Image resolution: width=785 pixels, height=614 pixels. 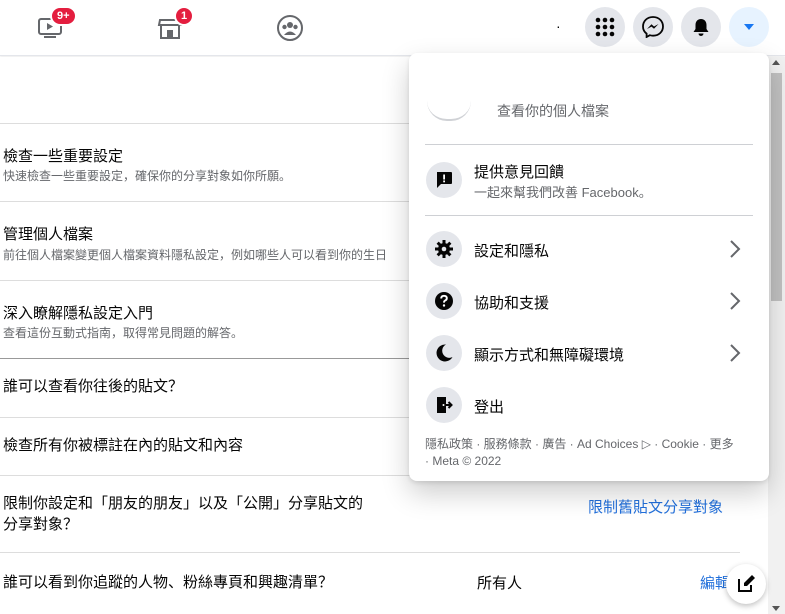 I want to click on question-text: 誰可以看到你追蹤的人物、粉絲專頁和興趣清單？, so click(x=168, y=582).